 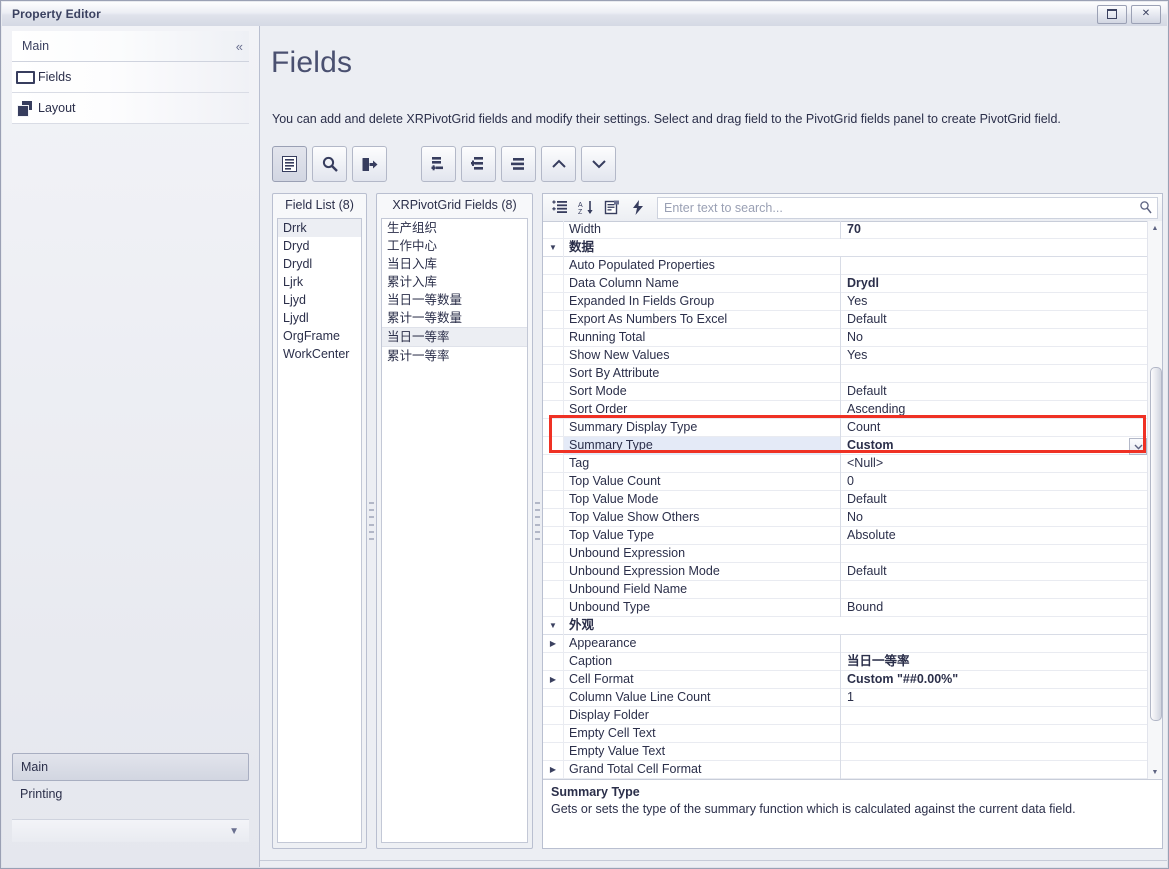 What do you see at coordinates (239, 46) in the screenshot?
I see `chevron-double-left-icon: «` at bounding box center [239, 46].